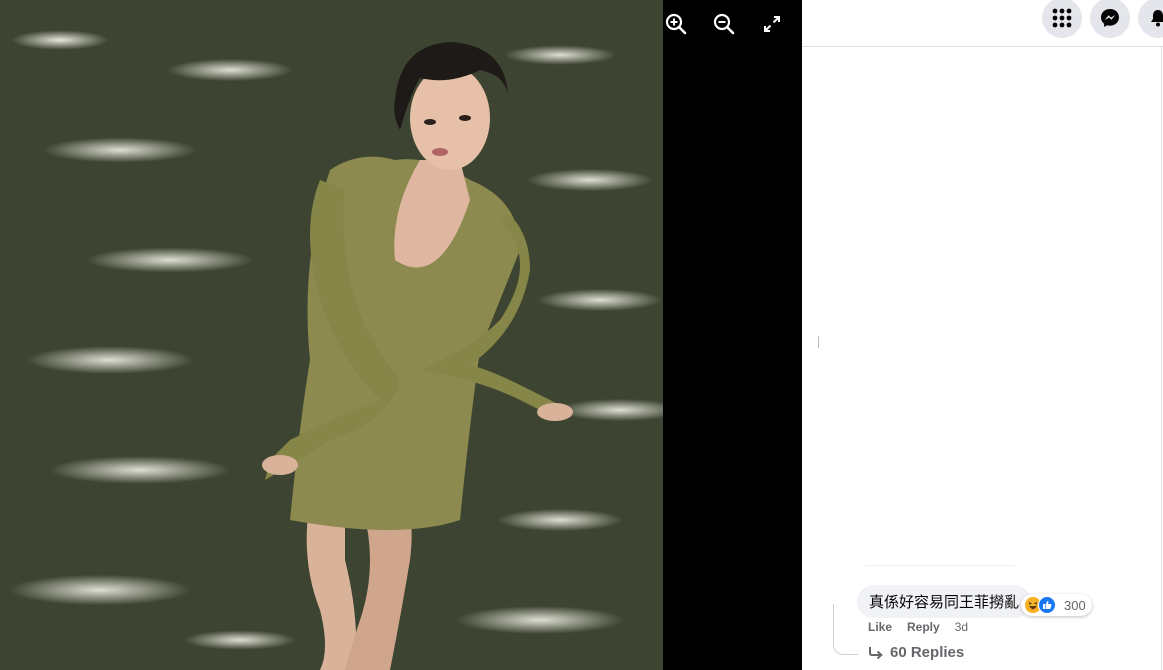 This screenshot has height=670, width=1163. I want to click on notifications-bell-icon, so click(1157, 18).